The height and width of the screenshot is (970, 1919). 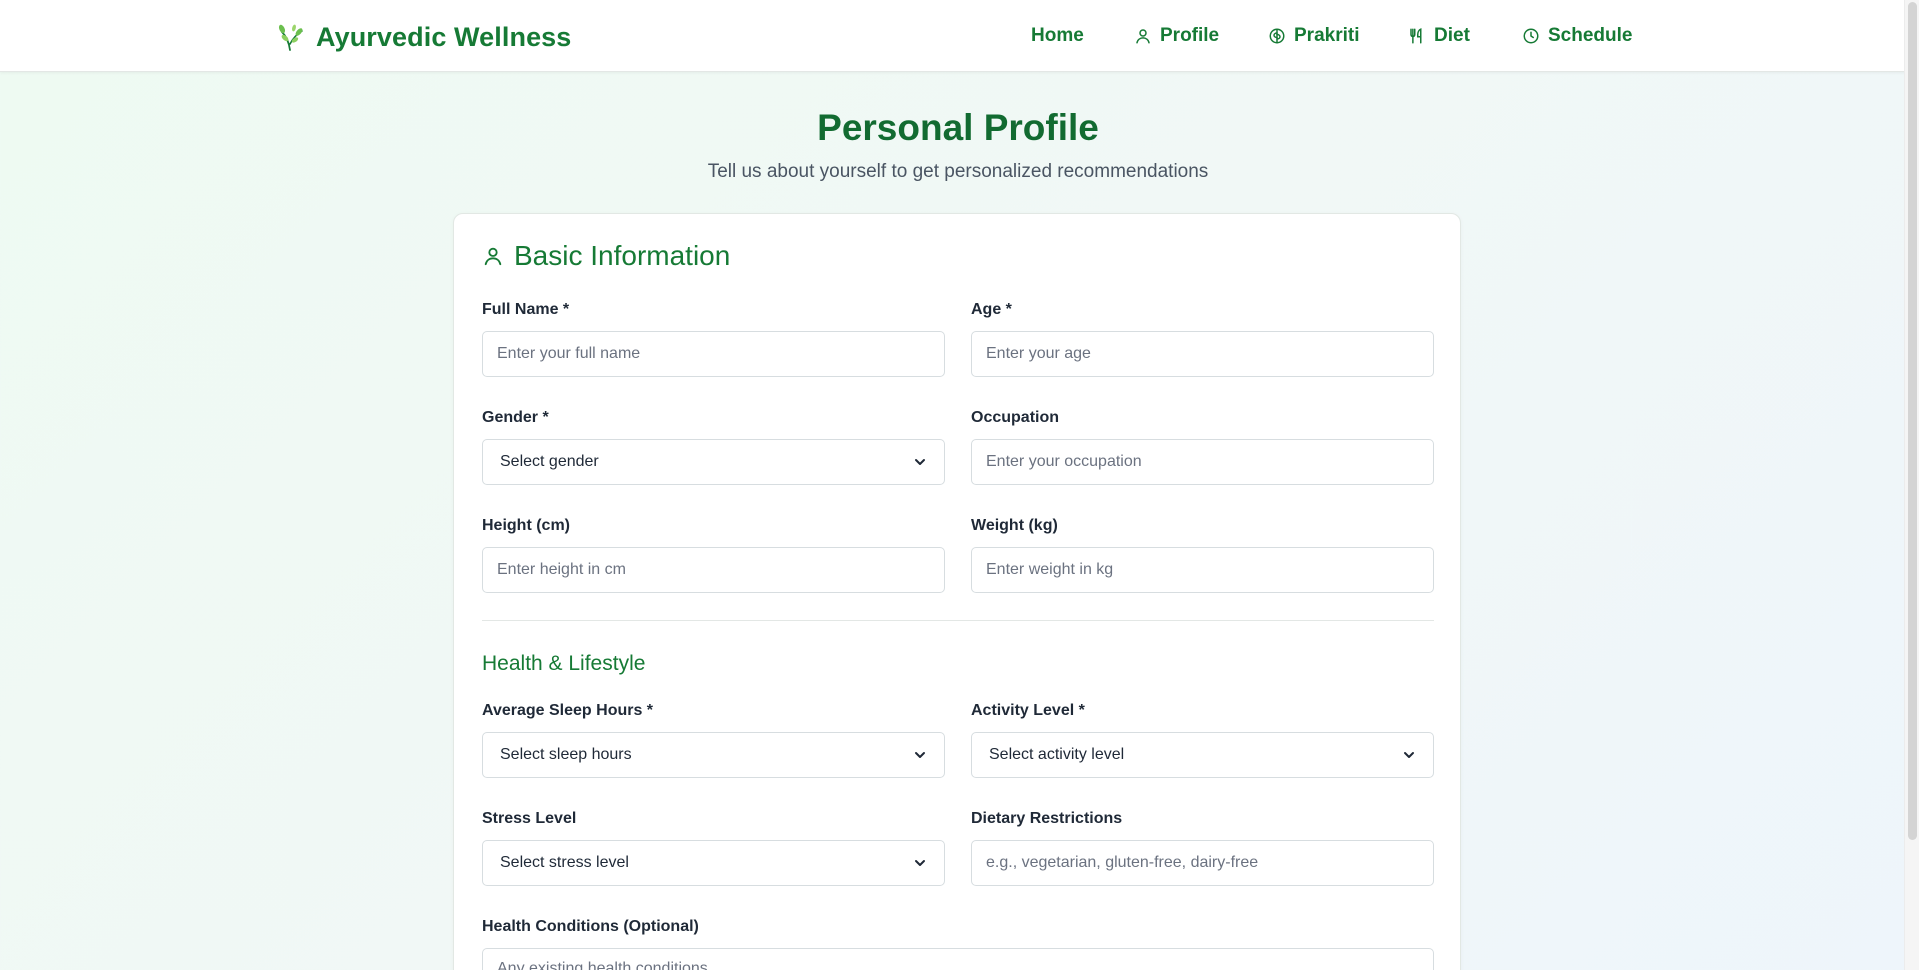 I want to click on activity-value: Select activity level, so click(x=1057, y=754).